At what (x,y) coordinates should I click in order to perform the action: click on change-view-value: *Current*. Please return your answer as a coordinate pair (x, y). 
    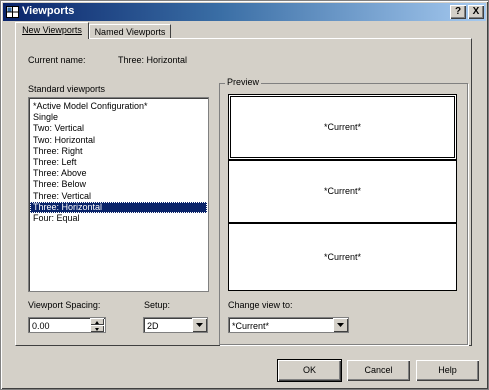
    Looking at the image, I should click on (251, 326).